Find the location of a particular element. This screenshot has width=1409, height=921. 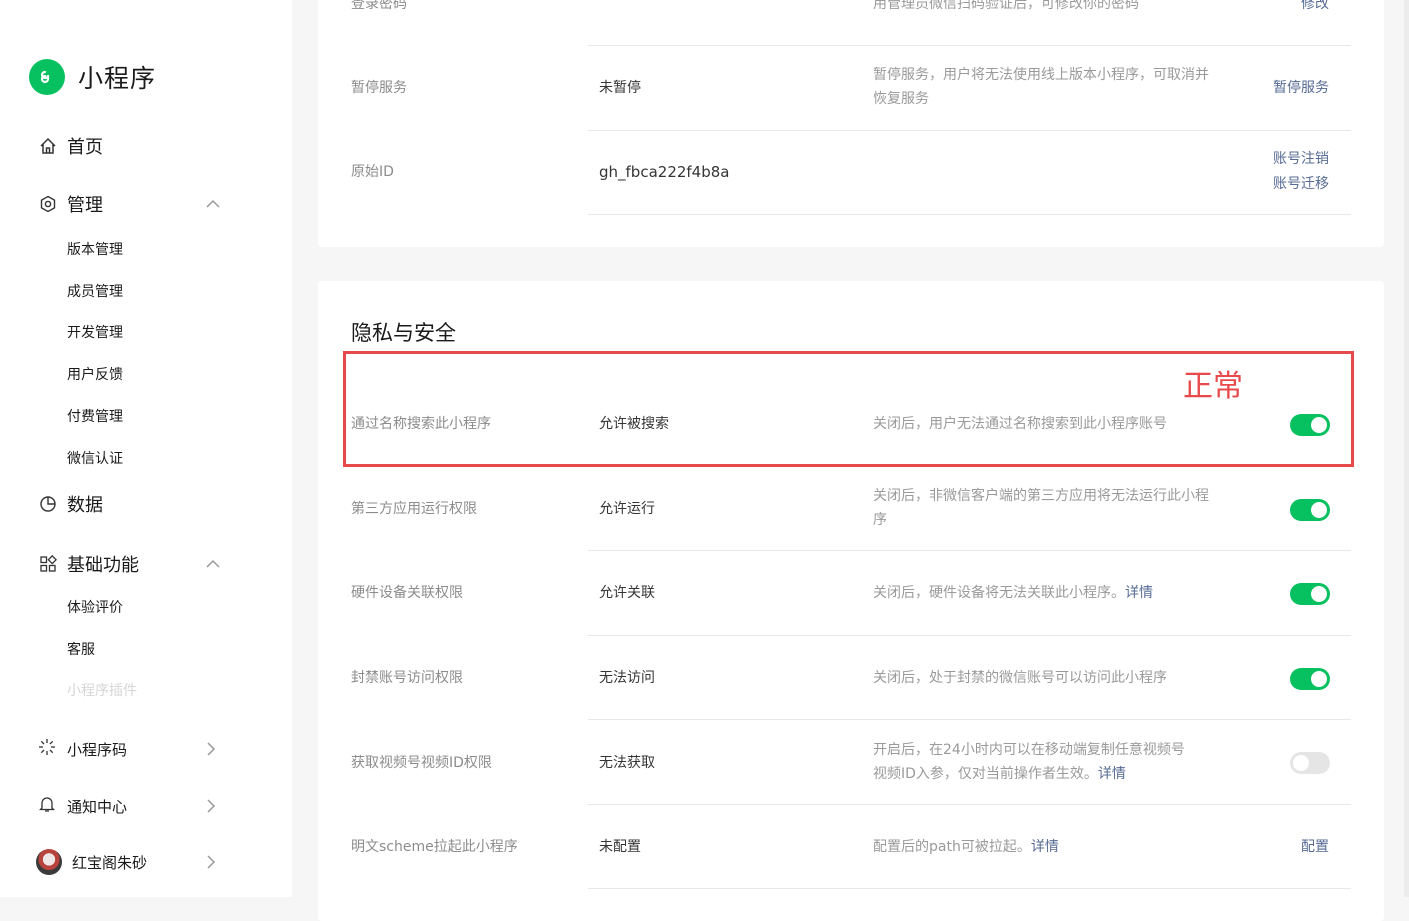

account-migrate-link: 账号迁移 is located at coordinates (1298, 184).